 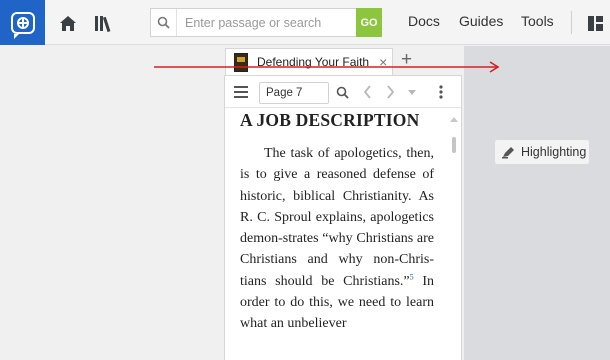 I want to click on top-bar: GO Docs Guides Tools, so click(x=305, y=22).